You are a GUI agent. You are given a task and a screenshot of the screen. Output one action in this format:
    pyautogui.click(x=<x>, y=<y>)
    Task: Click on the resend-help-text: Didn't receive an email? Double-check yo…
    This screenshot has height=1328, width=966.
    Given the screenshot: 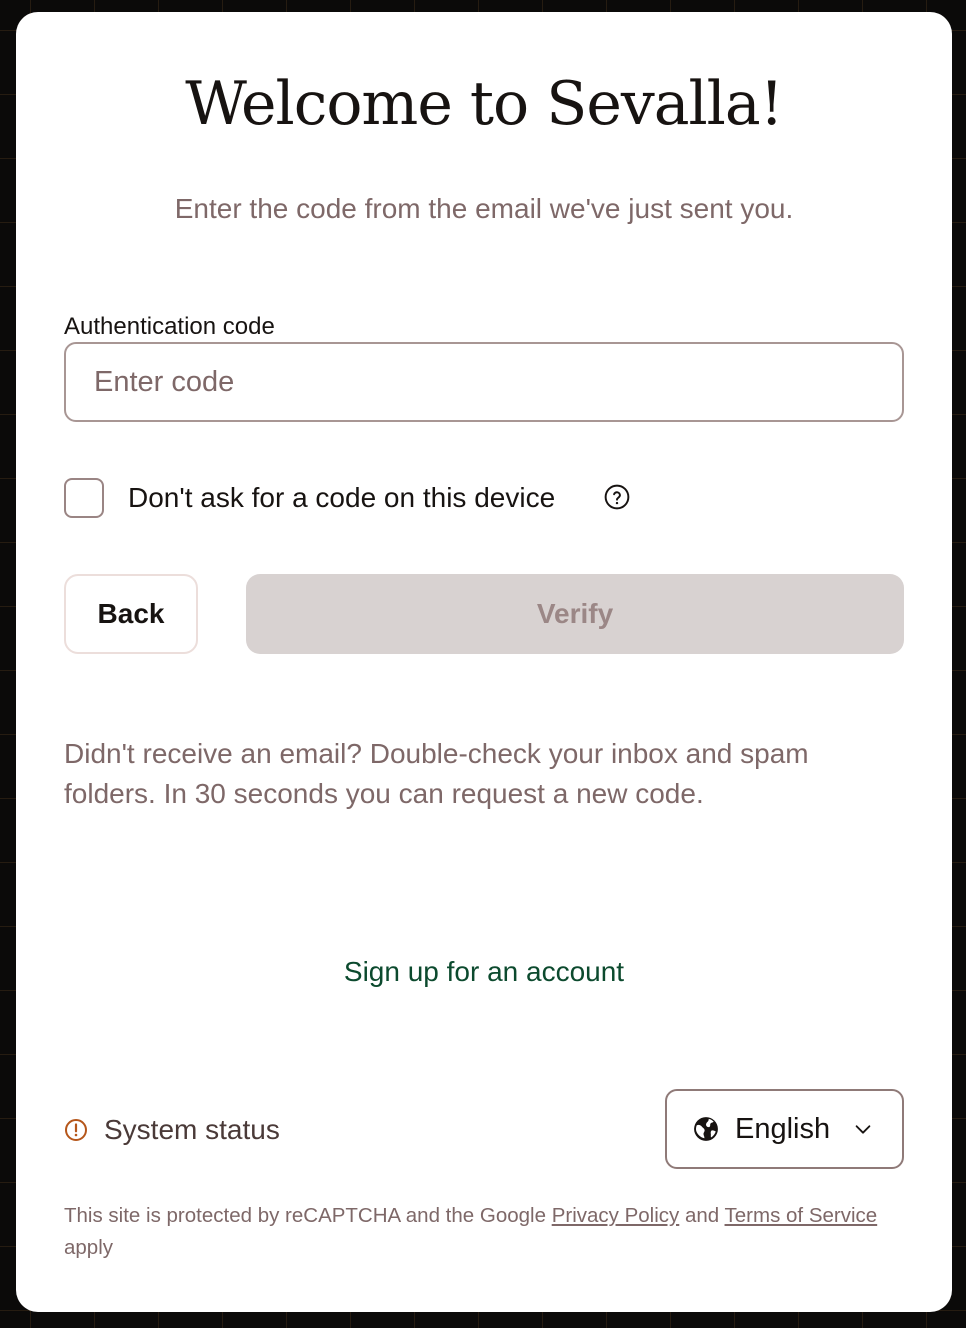 What is the action you would take?
    pyautogui.click(x=436, y=773)
    